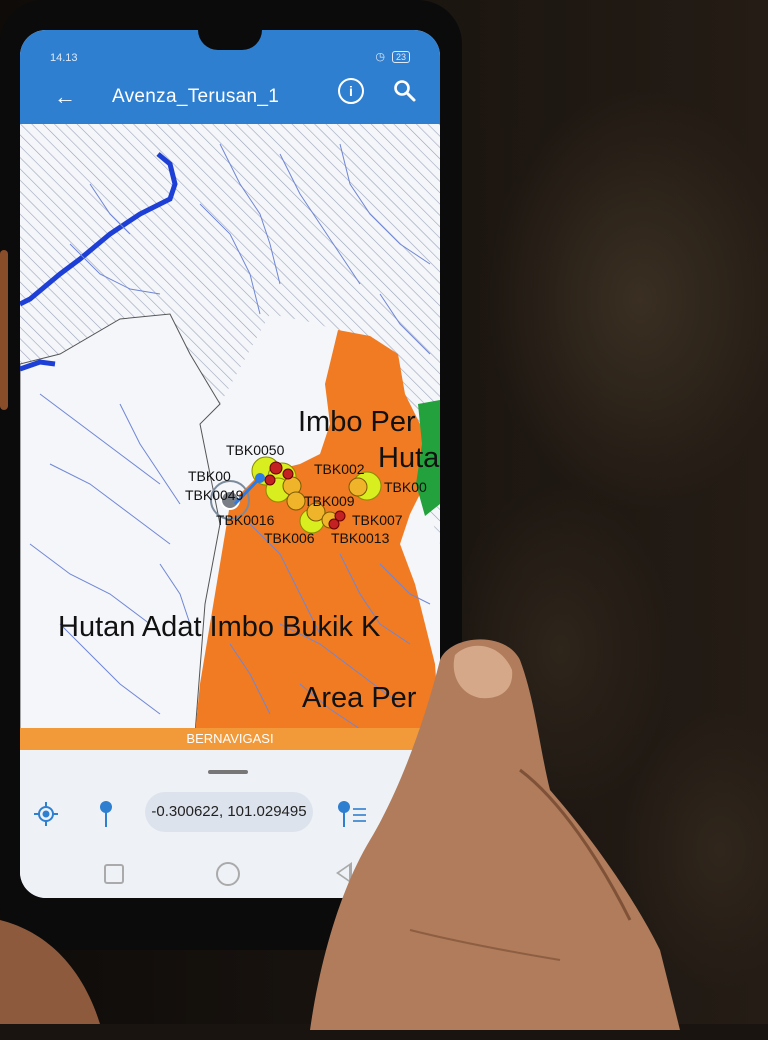  Describe the element at coordinates (380, 57) in the screenshot. I see `alarm-icon: ◷` at that location.